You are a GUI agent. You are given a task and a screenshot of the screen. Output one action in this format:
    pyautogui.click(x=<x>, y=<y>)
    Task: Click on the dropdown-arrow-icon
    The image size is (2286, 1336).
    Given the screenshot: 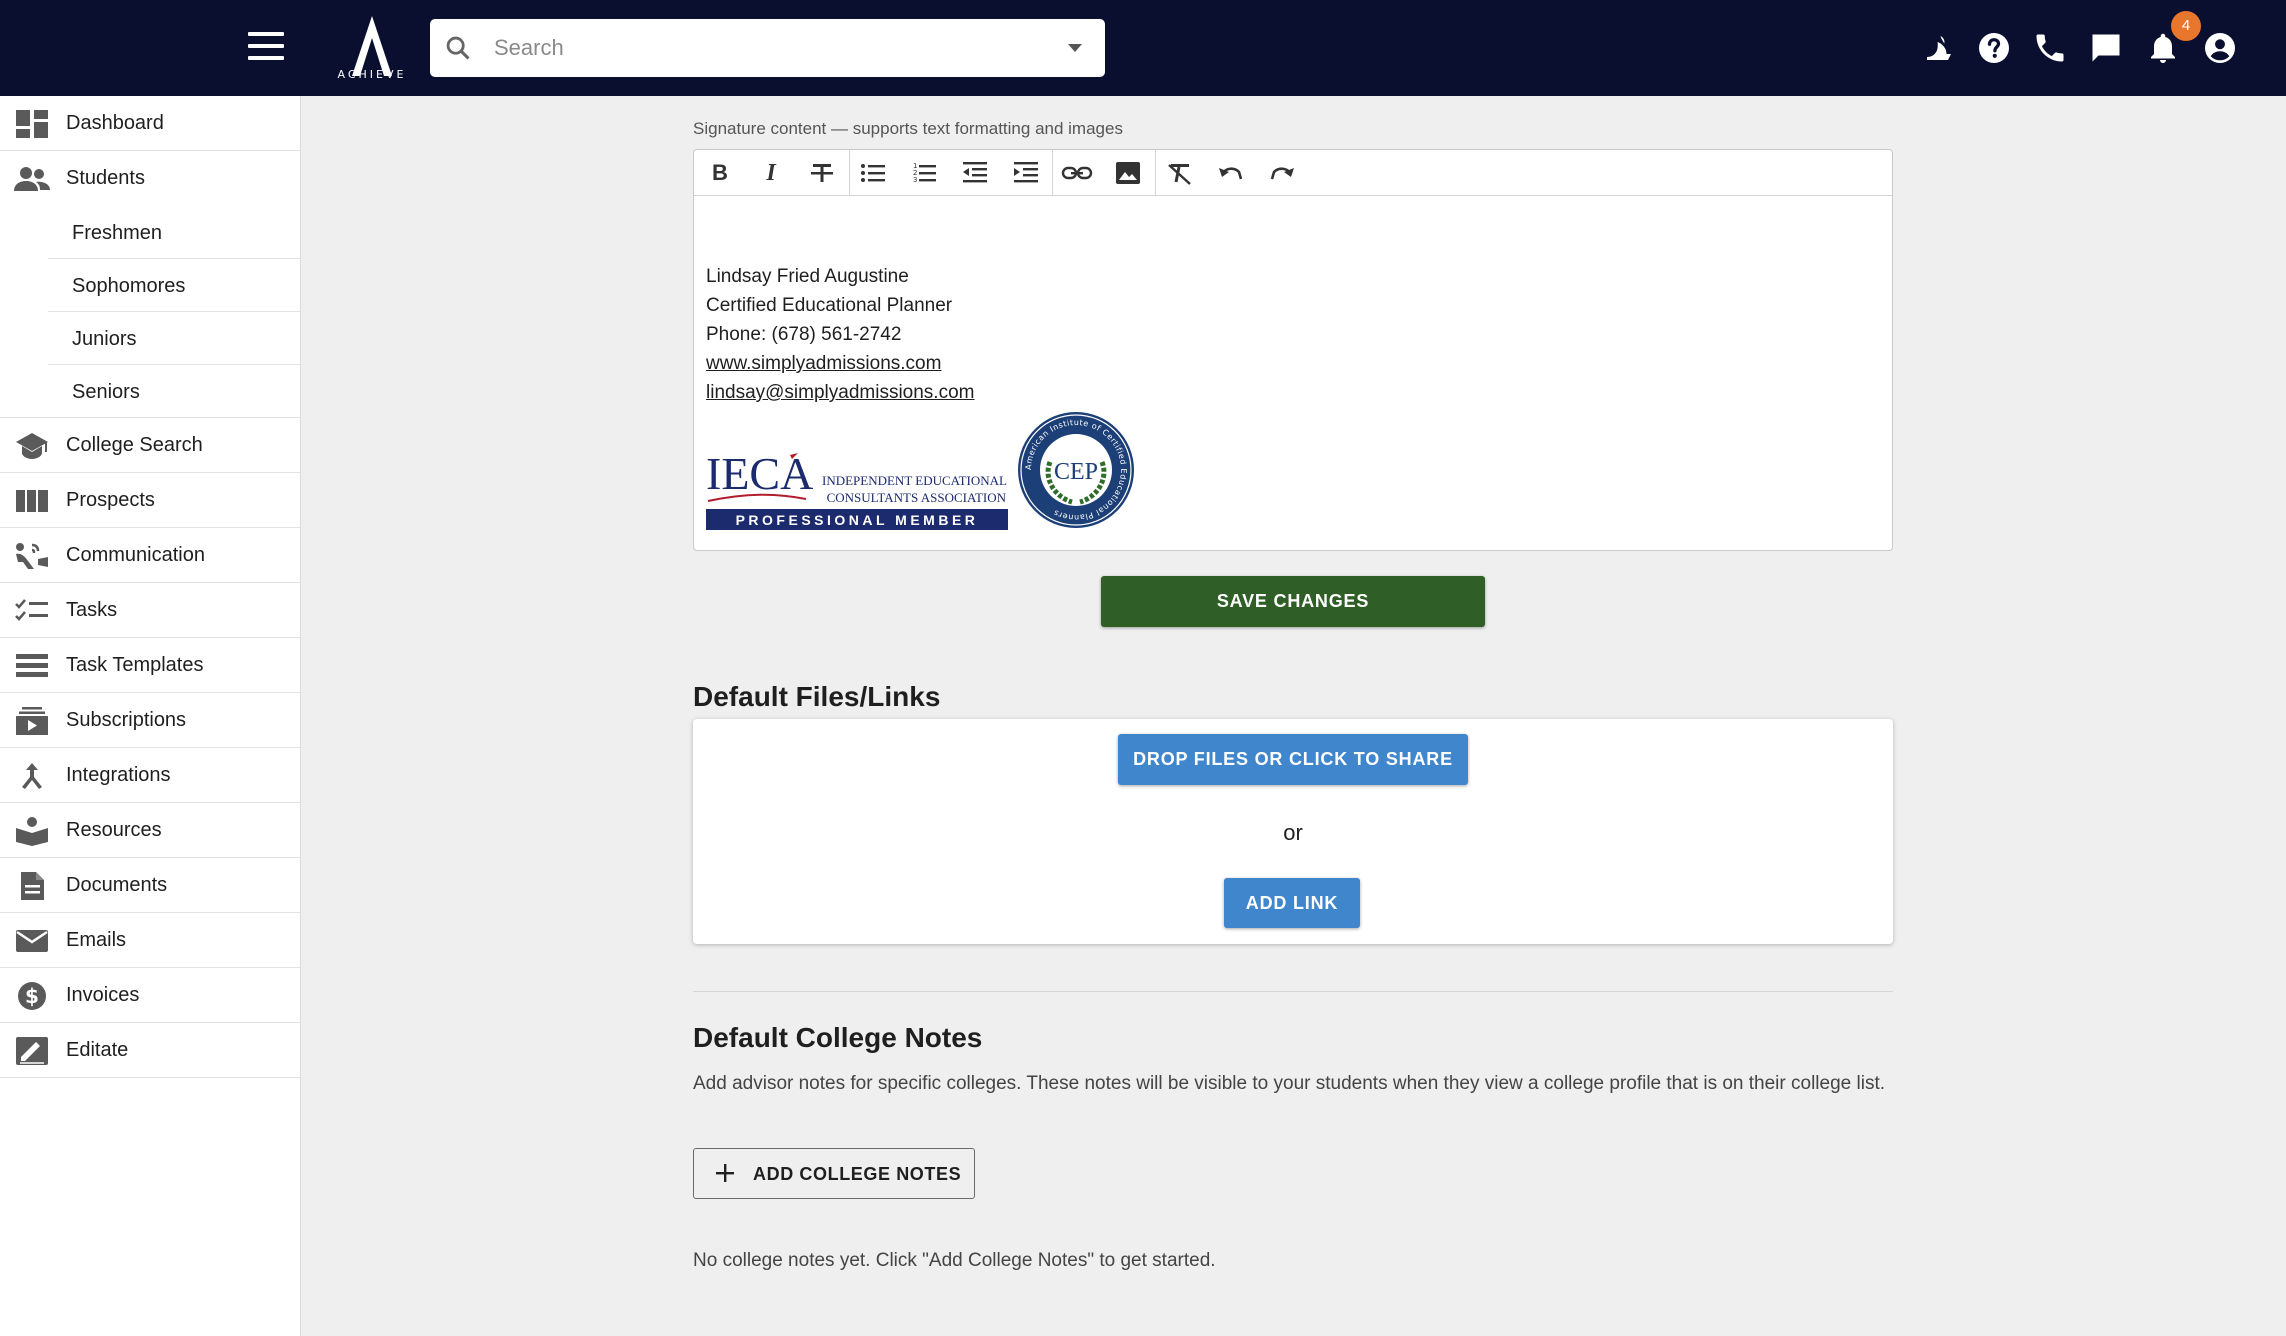 What is the action you would take?
    pyautogui.click(x=1075, y=48)
    